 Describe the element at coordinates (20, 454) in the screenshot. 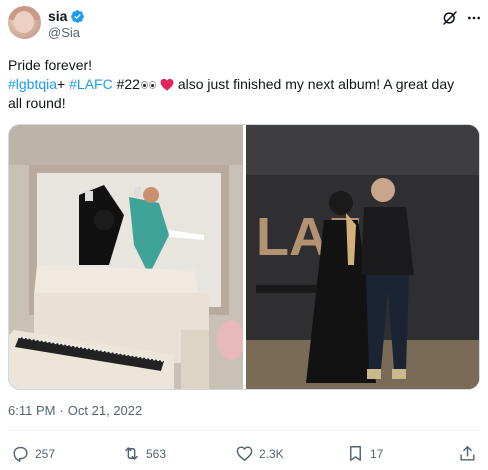

I see `reply-icon` at that location.